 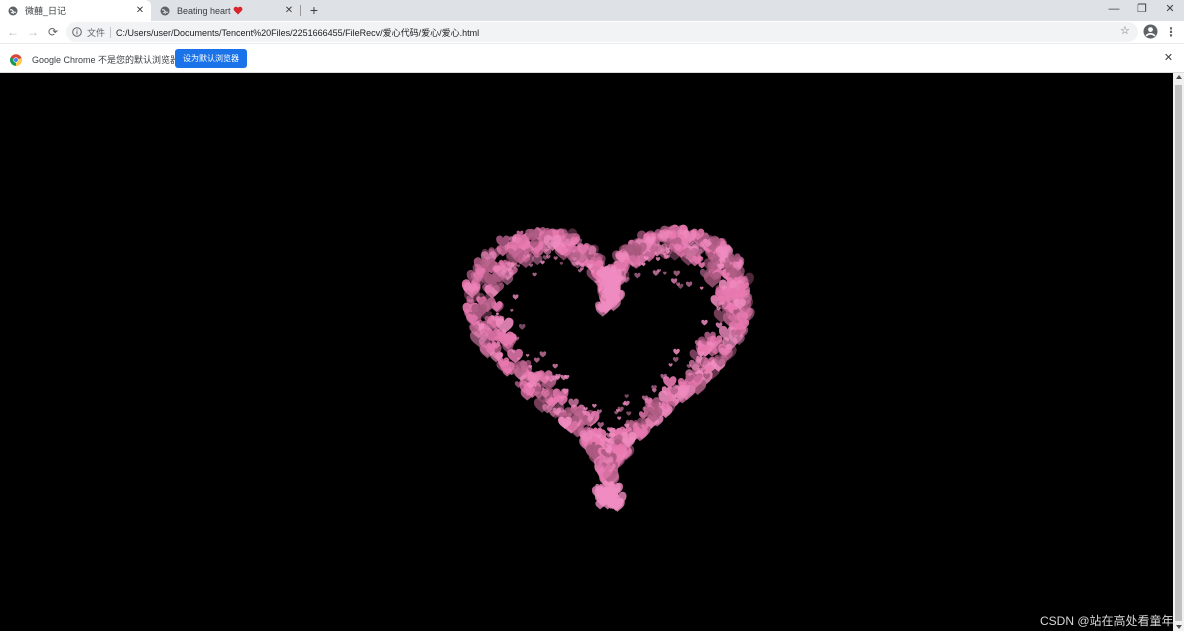 What do you see at coordinates (33, 32) in the screenshot?
I see `forward-button: →` at bounding box center [33, 32].